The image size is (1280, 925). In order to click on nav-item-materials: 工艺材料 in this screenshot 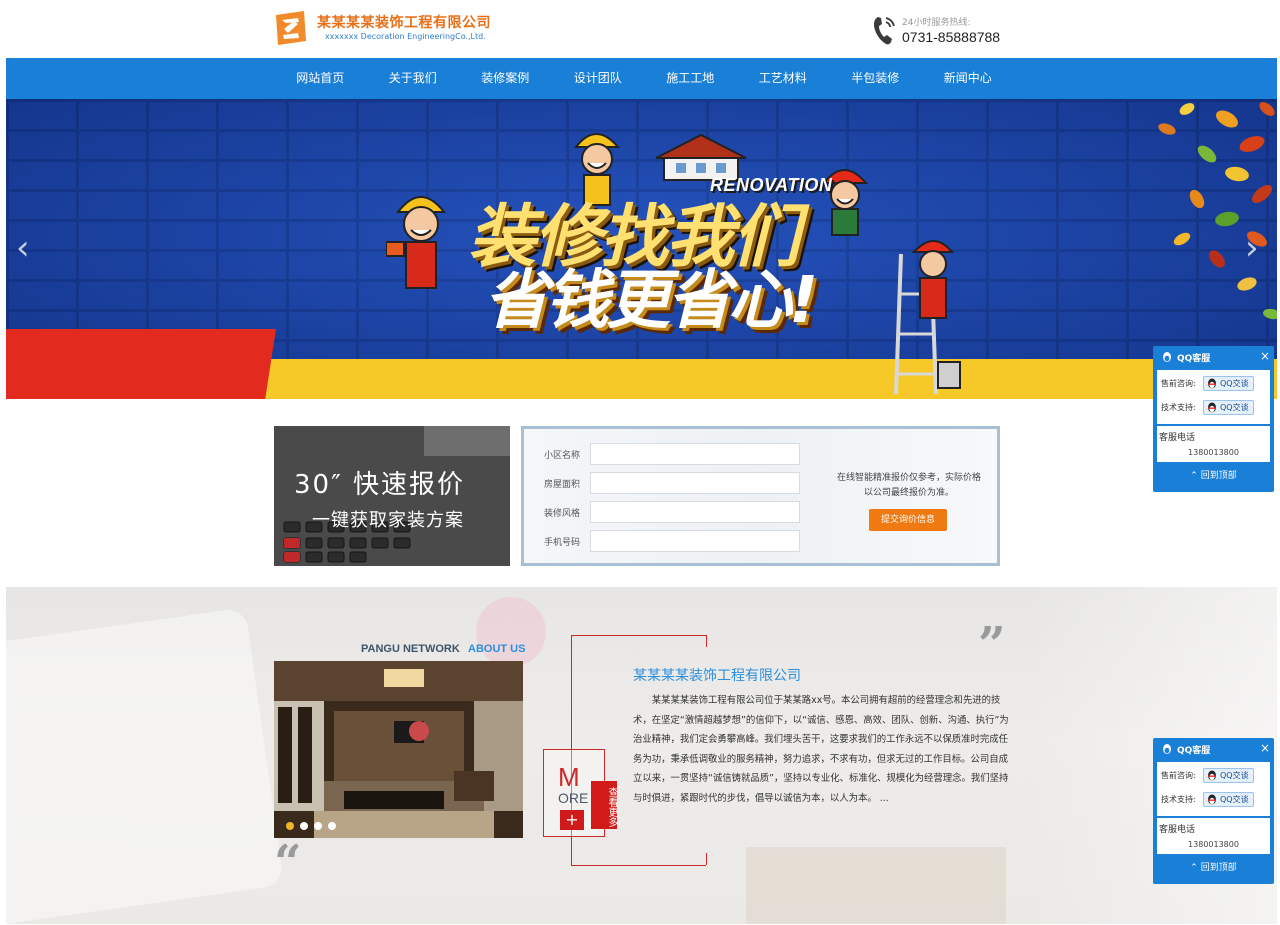, I will do `click(783, 78)`.